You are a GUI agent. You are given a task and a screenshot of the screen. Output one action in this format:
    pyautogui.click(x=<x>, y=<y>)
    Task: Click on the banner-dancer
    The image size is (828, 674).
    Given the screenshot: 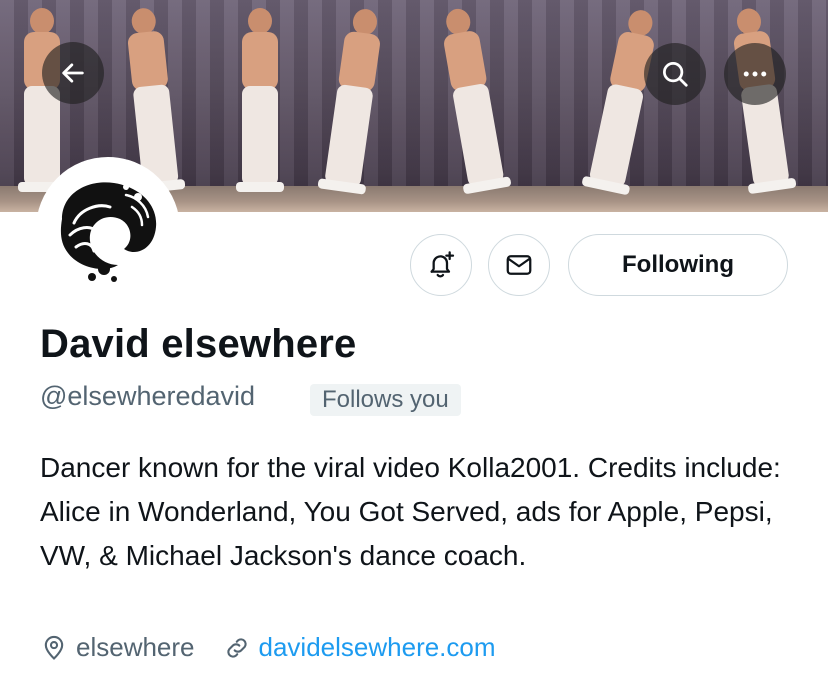 What is the action you would take?
    pyautogui.click(x=258, y=100)
    